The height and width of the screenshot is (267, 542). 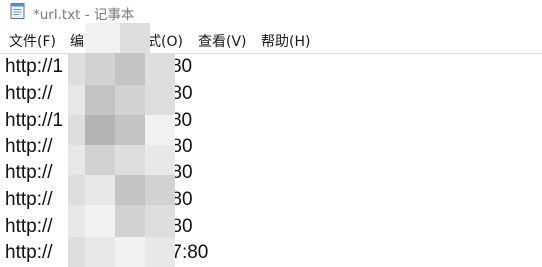 What do you see at coordinates (94, 41) in the screenshot?
I see `menu-edit: 编辑(E)` at bounding box center [94, 41].